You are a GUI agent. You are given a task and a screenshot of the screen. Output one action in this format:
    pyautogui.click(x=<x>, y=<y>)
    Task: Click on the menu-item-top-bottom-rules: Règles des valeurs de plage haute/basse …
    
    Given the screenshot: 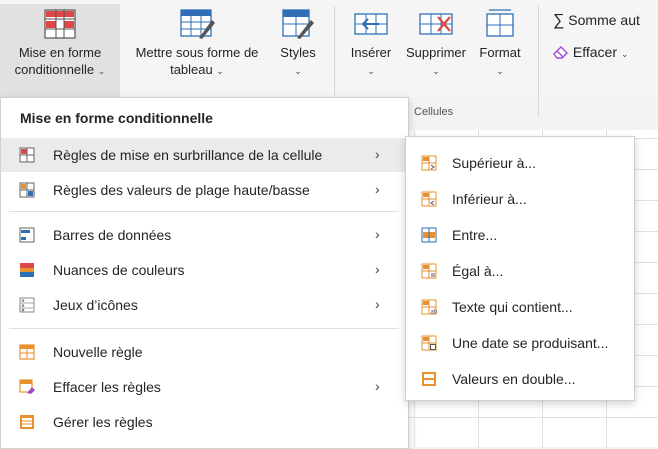 What is the action you would take?
    pyautogui.click(x=204, y=190)
    